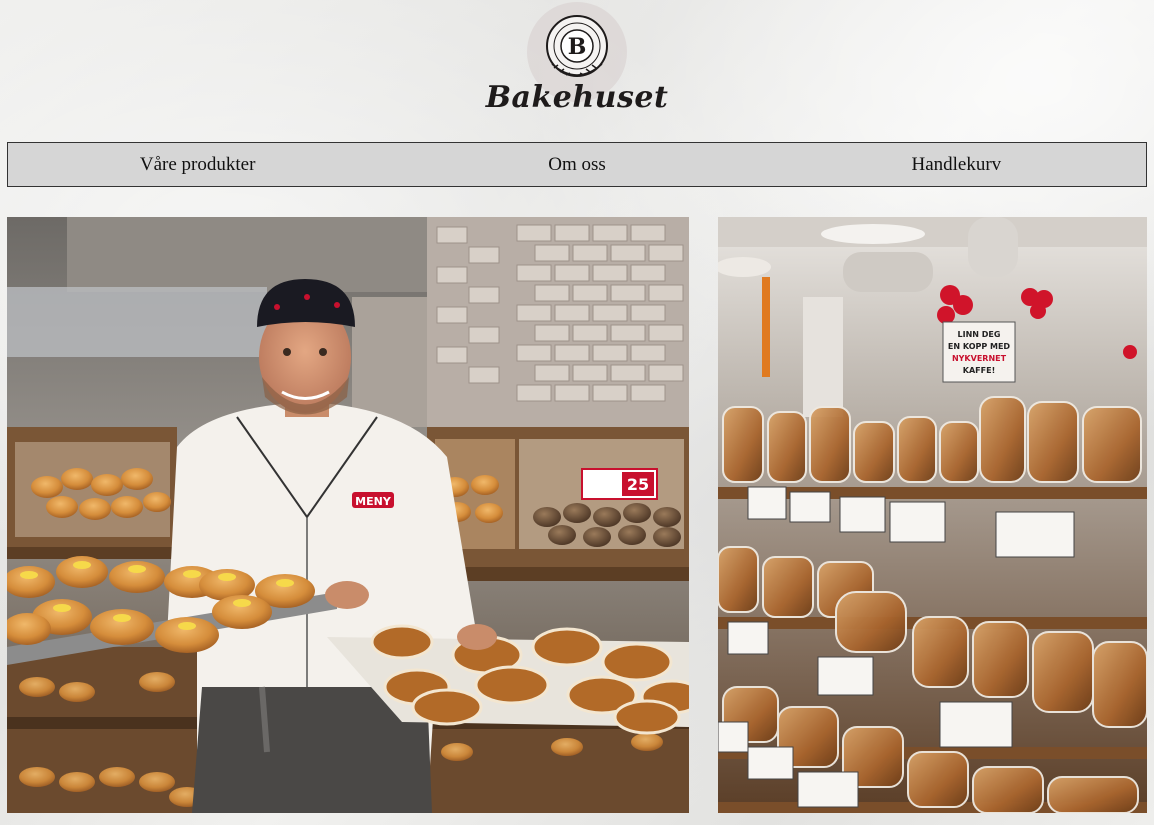 The height and width of the screenshot is (825, 1154). What do you see at coordinates (979, 370) in the screenshot?
I see `sign-line-4: KAFFE!` at bounding box center [979, 370].